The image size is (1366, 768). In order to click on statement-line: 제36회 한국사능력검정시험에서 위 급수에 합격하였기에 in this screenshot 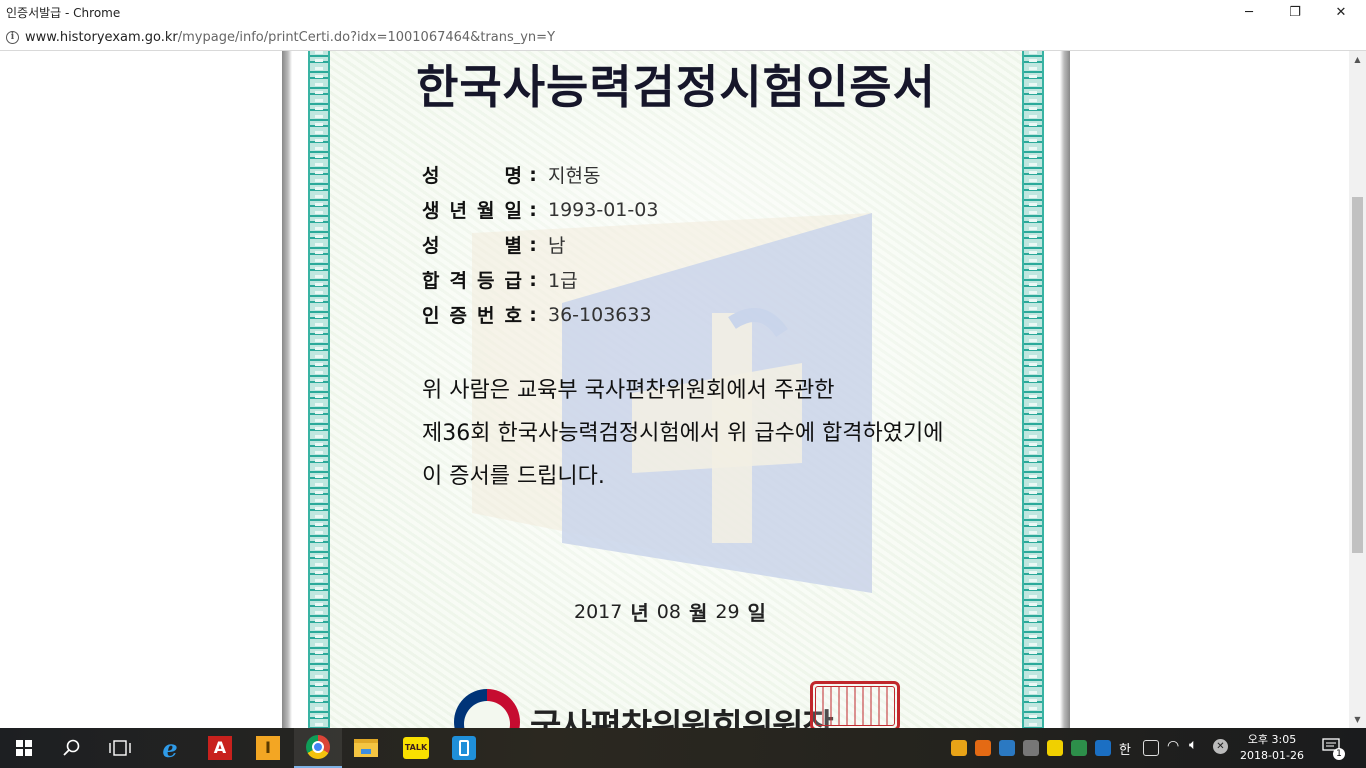, I will do `click(683, 433)`.